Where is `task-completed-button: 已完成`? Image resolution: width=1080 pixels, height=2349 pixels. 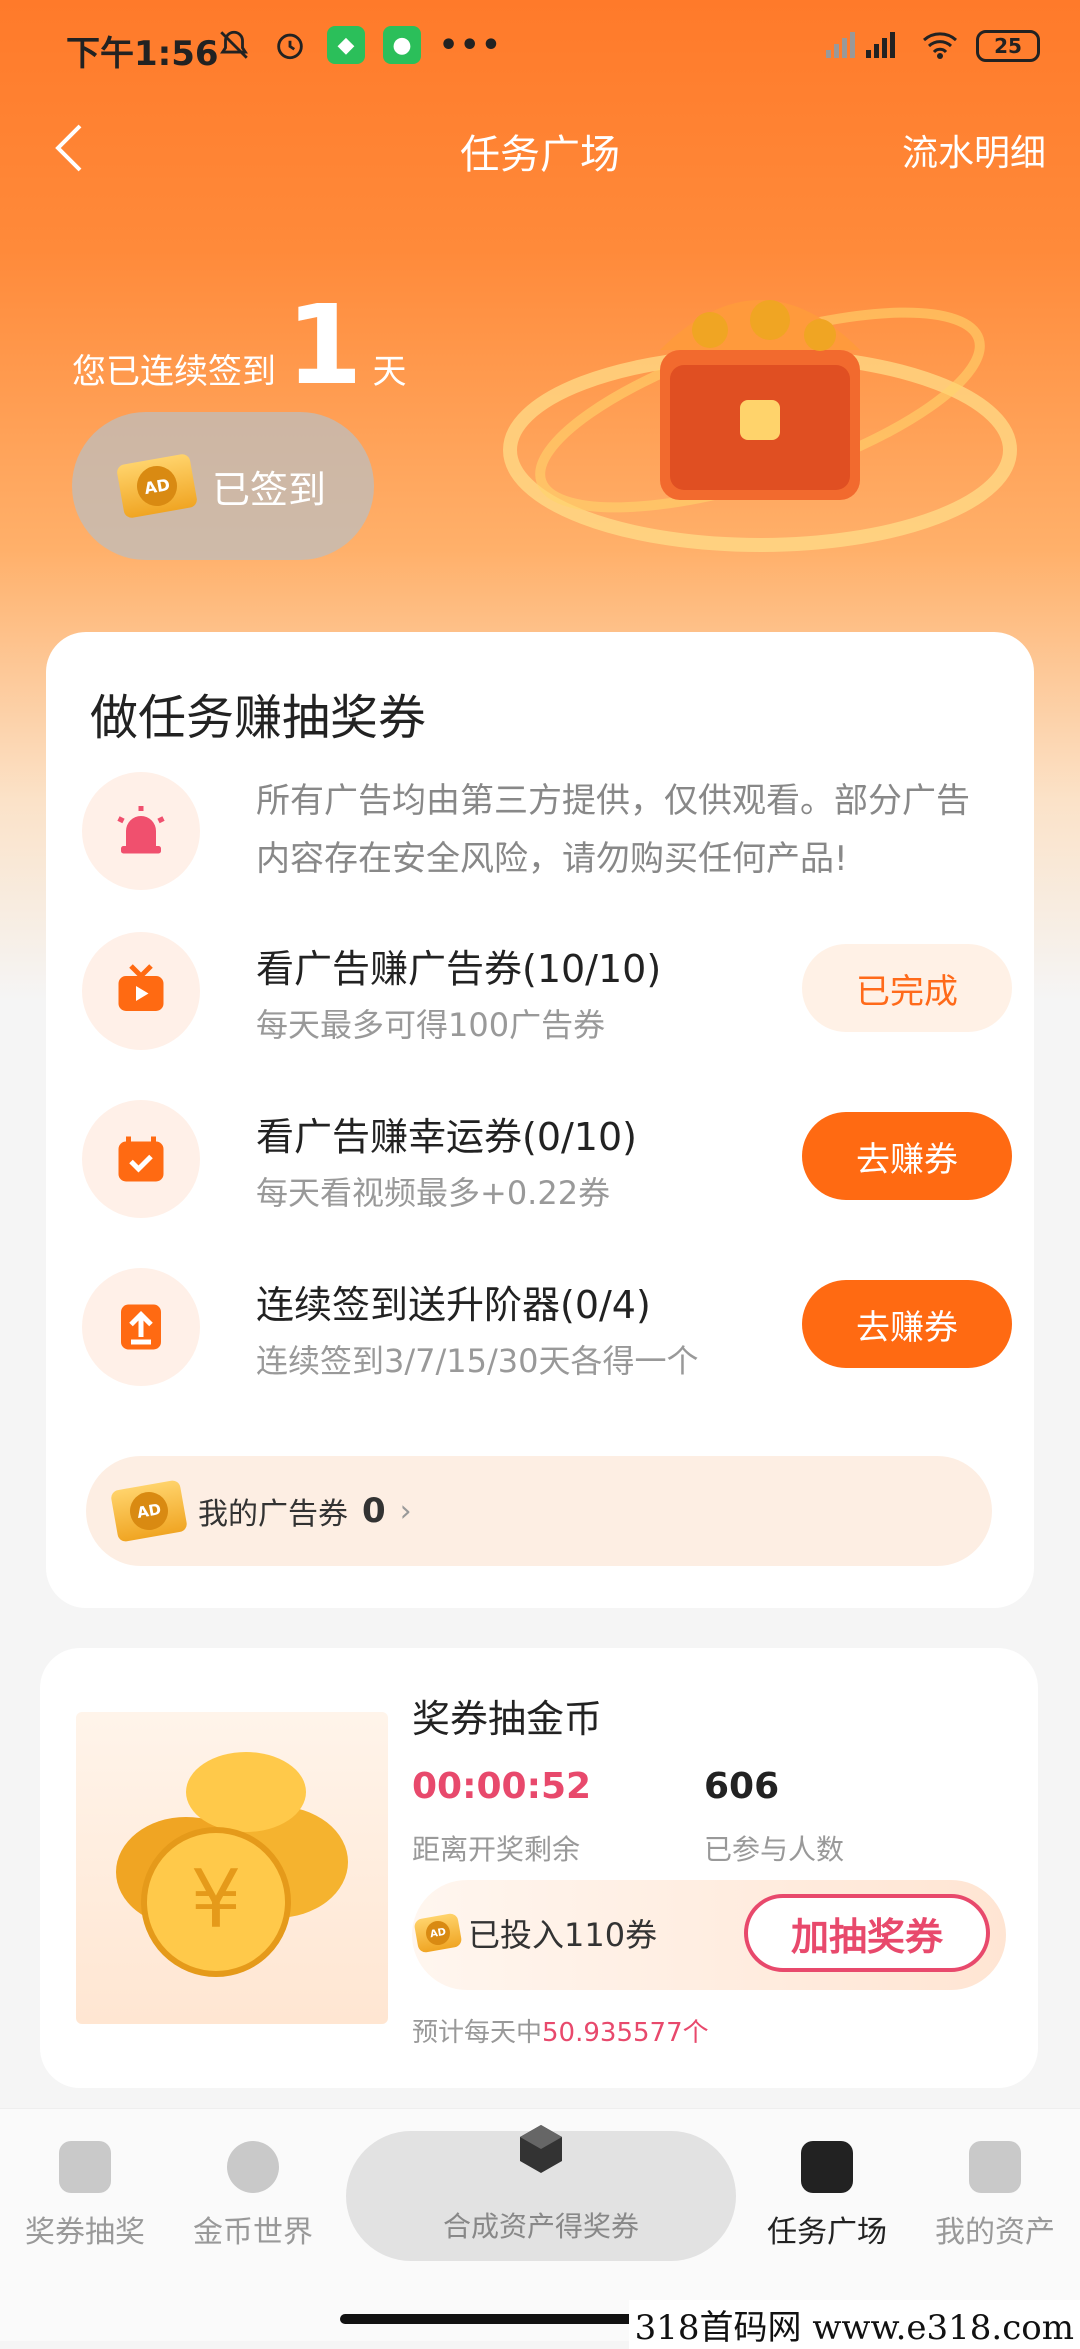 task-completed-button: 已完成 is located at coordinates (907, 988).